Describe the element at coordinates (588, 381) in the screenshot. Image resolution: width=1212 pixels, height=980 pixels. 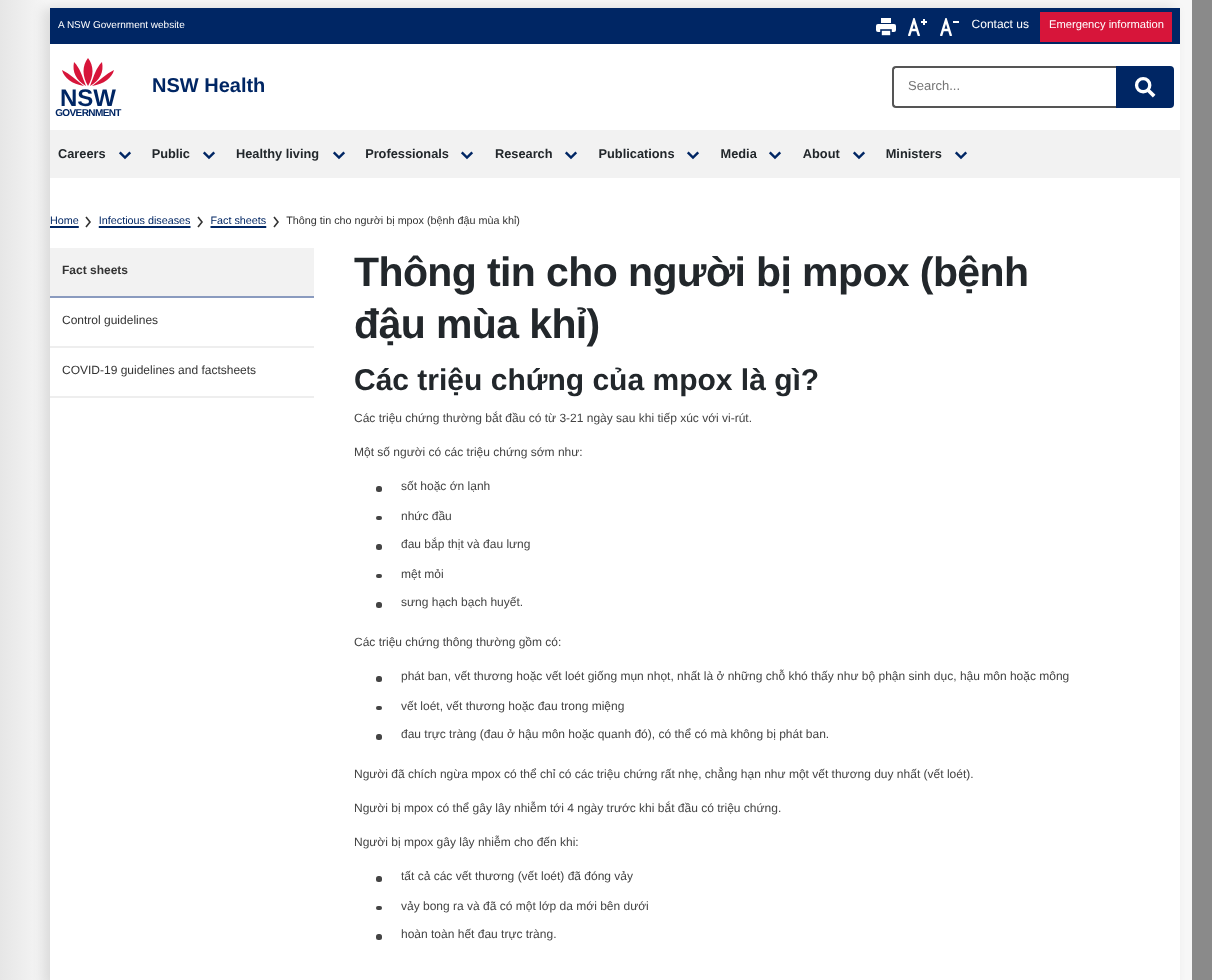
I see `section-heading: Các triệu chứng của mpox là gì?` at that location.